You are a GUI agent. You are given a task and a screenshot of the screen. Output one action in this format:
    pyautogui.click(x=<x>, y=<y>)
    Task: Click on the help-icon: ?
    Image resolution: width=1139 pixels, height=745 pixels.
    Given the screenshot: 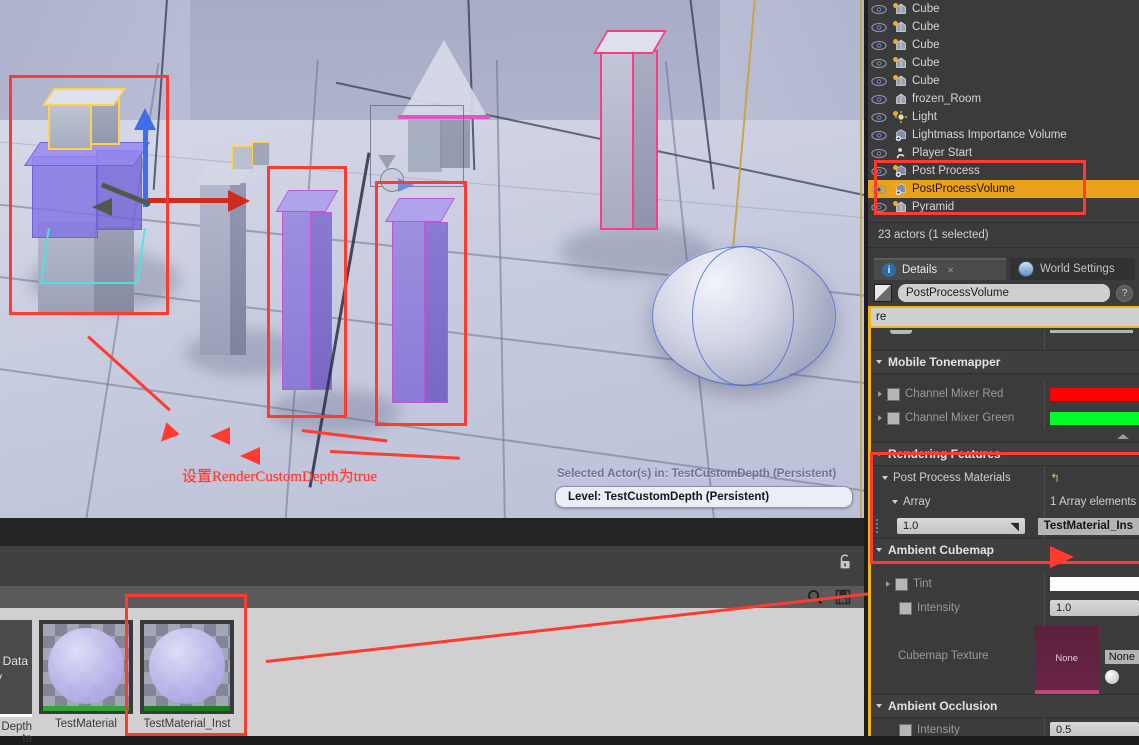 What is the action you would take?
    pyautogui.click(x=1124, y=293)
    